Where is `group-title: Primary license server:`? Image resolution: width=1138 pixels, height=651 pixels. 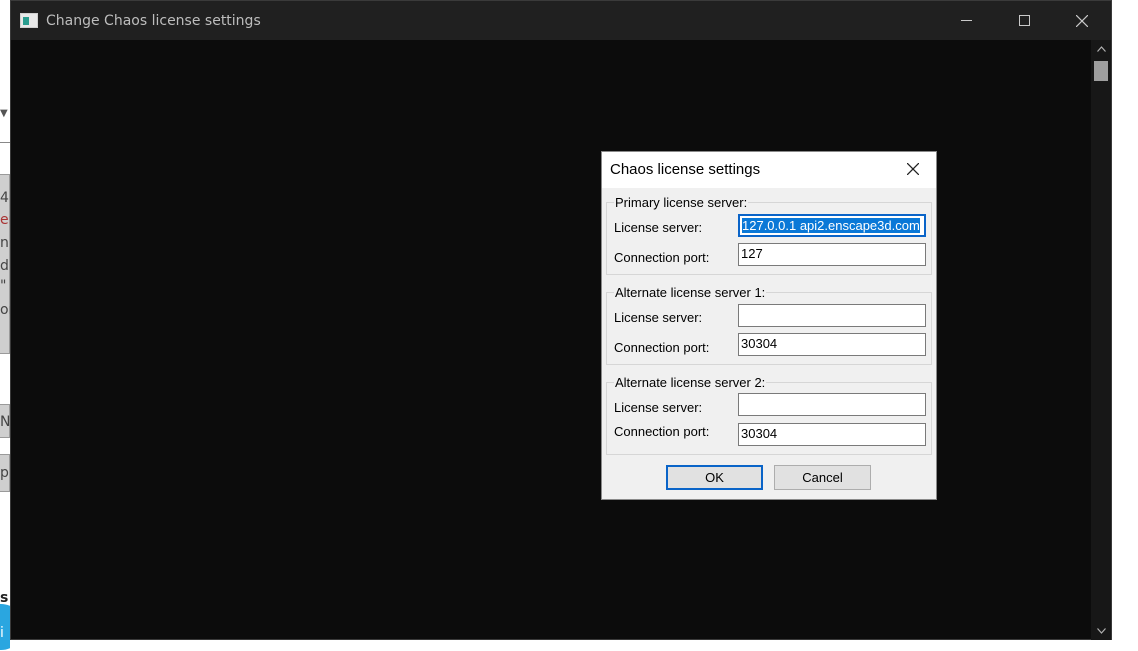
group-title: Primary license server: is located at coordinates (681, 202).